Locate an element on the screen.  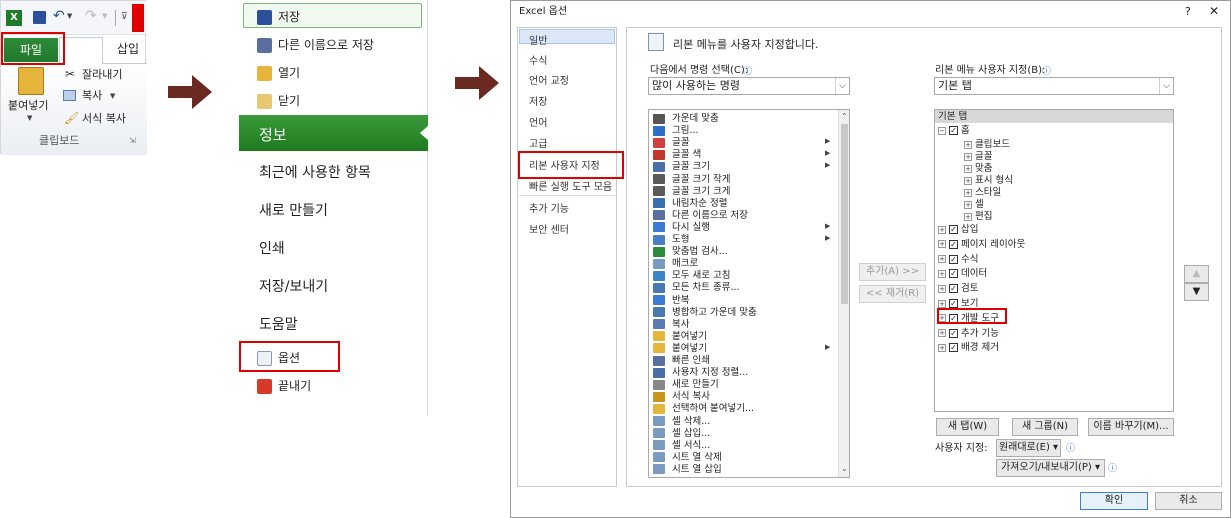
command-item: 글꼴 크기 is located at coordinates (681, 166).